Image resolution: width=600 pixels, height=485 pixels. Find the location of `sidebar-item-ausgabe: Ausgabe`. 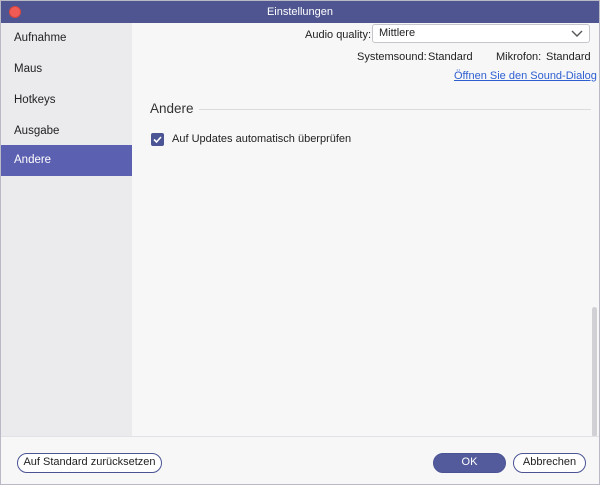

sidebar-item-ausgabe: Ausgabe is located at coordinates (66, 131).